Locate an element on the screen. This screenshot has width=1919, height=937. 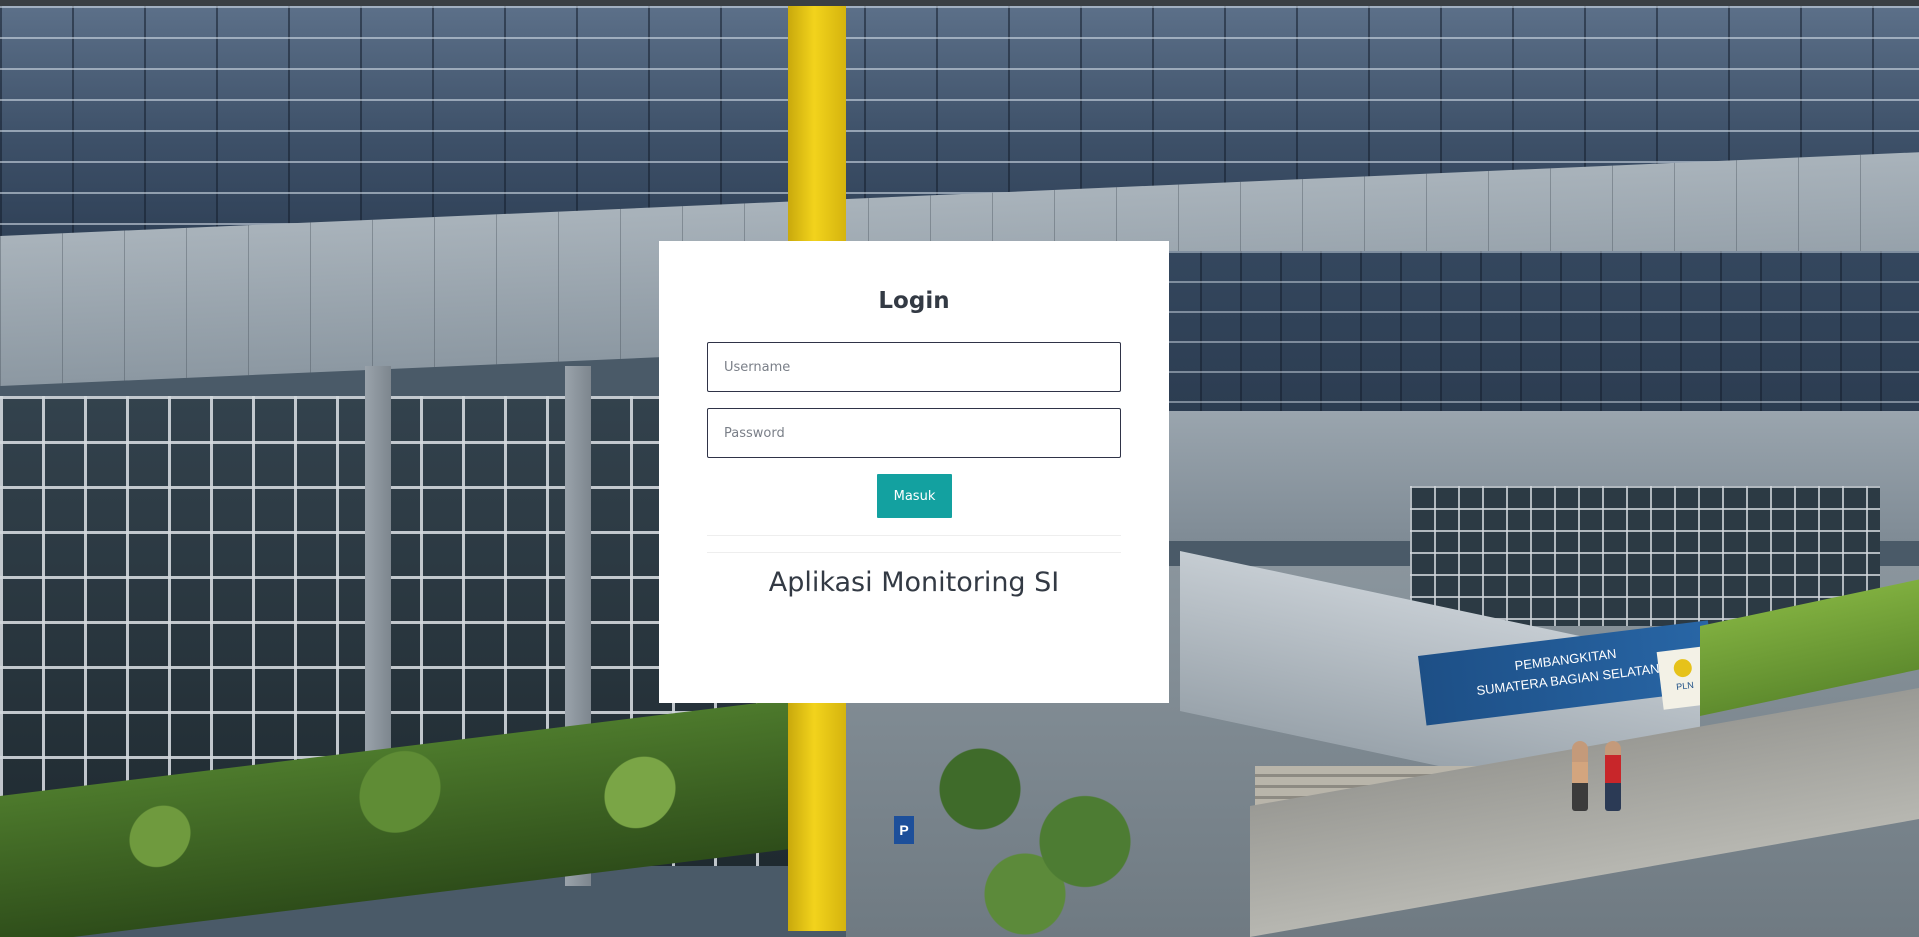
app-name: Aplikasi Monitoring SI is located at coordinates (914, 582).